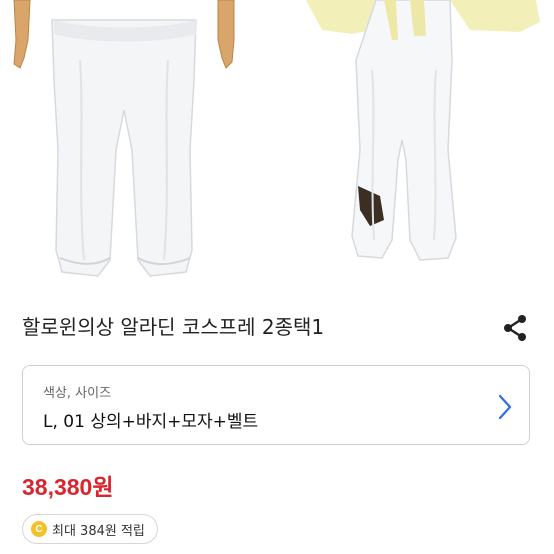  I want to click on product-title: 할로윈의상 알라딘 코스프레 2종택1, so click(173, 327).